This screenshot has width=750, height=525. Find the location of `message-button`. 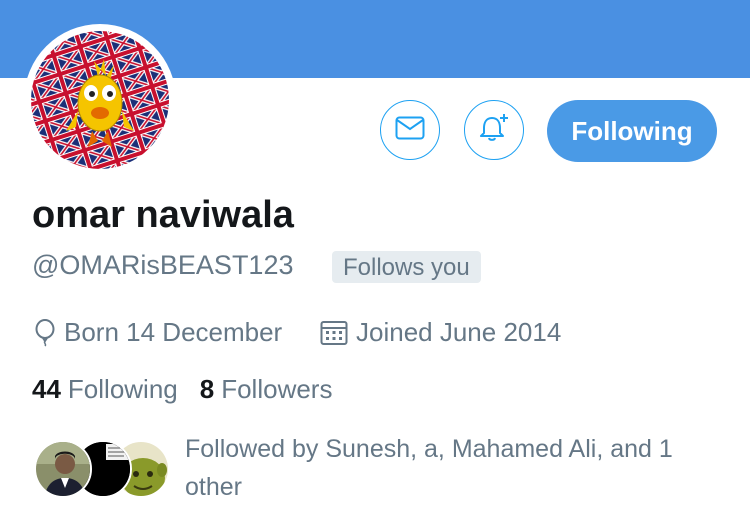

message-button is located at coordinates (410, 130).